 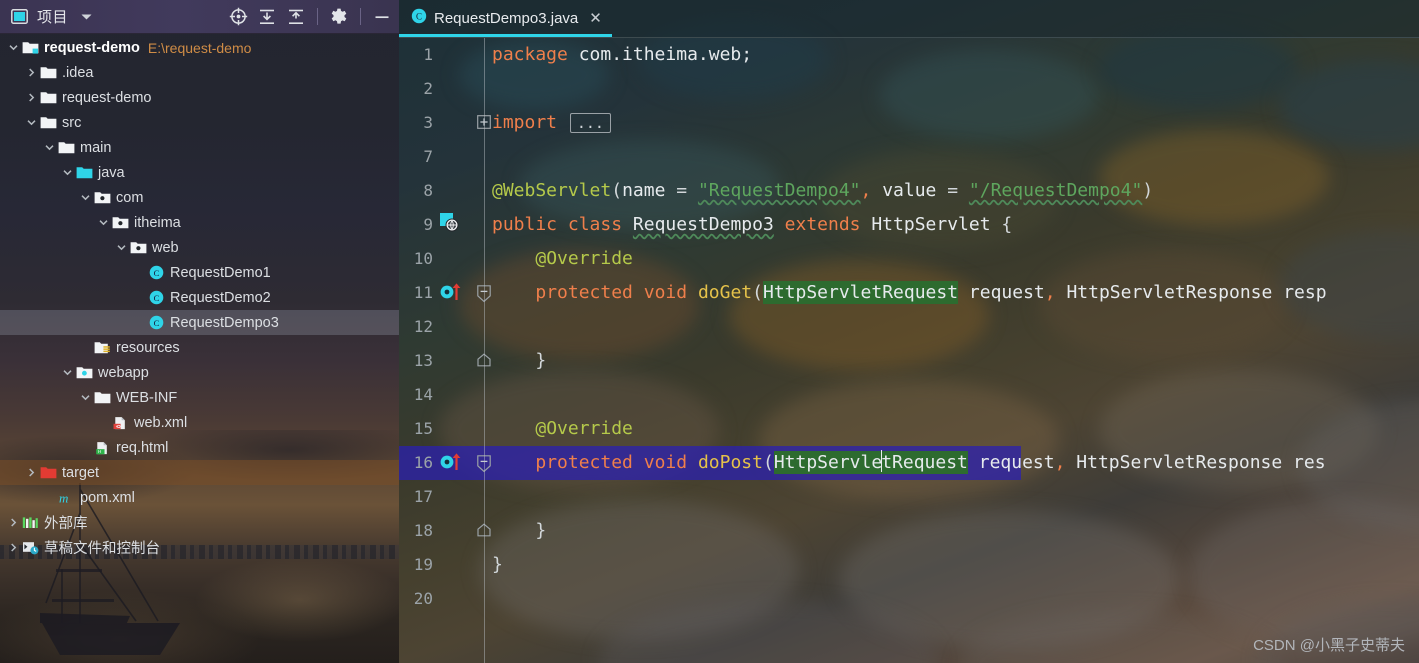 What do you see at coordinates (909, 89) in the screenshot?
I see `code-line-2: 2` at bounding box center [909, 89].